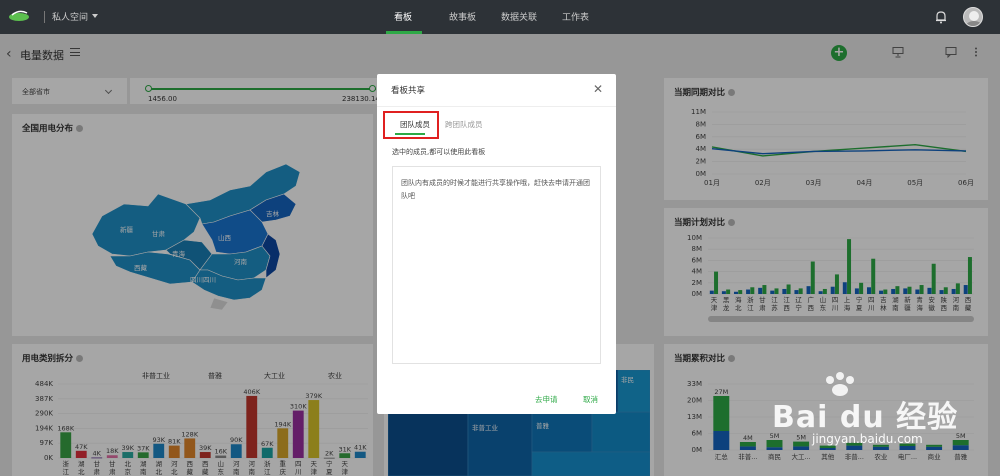  What do you see at coordinates (590, 399) in the screenshot?
I see `cancel-button: 取消` at bounding box center [590, 399].